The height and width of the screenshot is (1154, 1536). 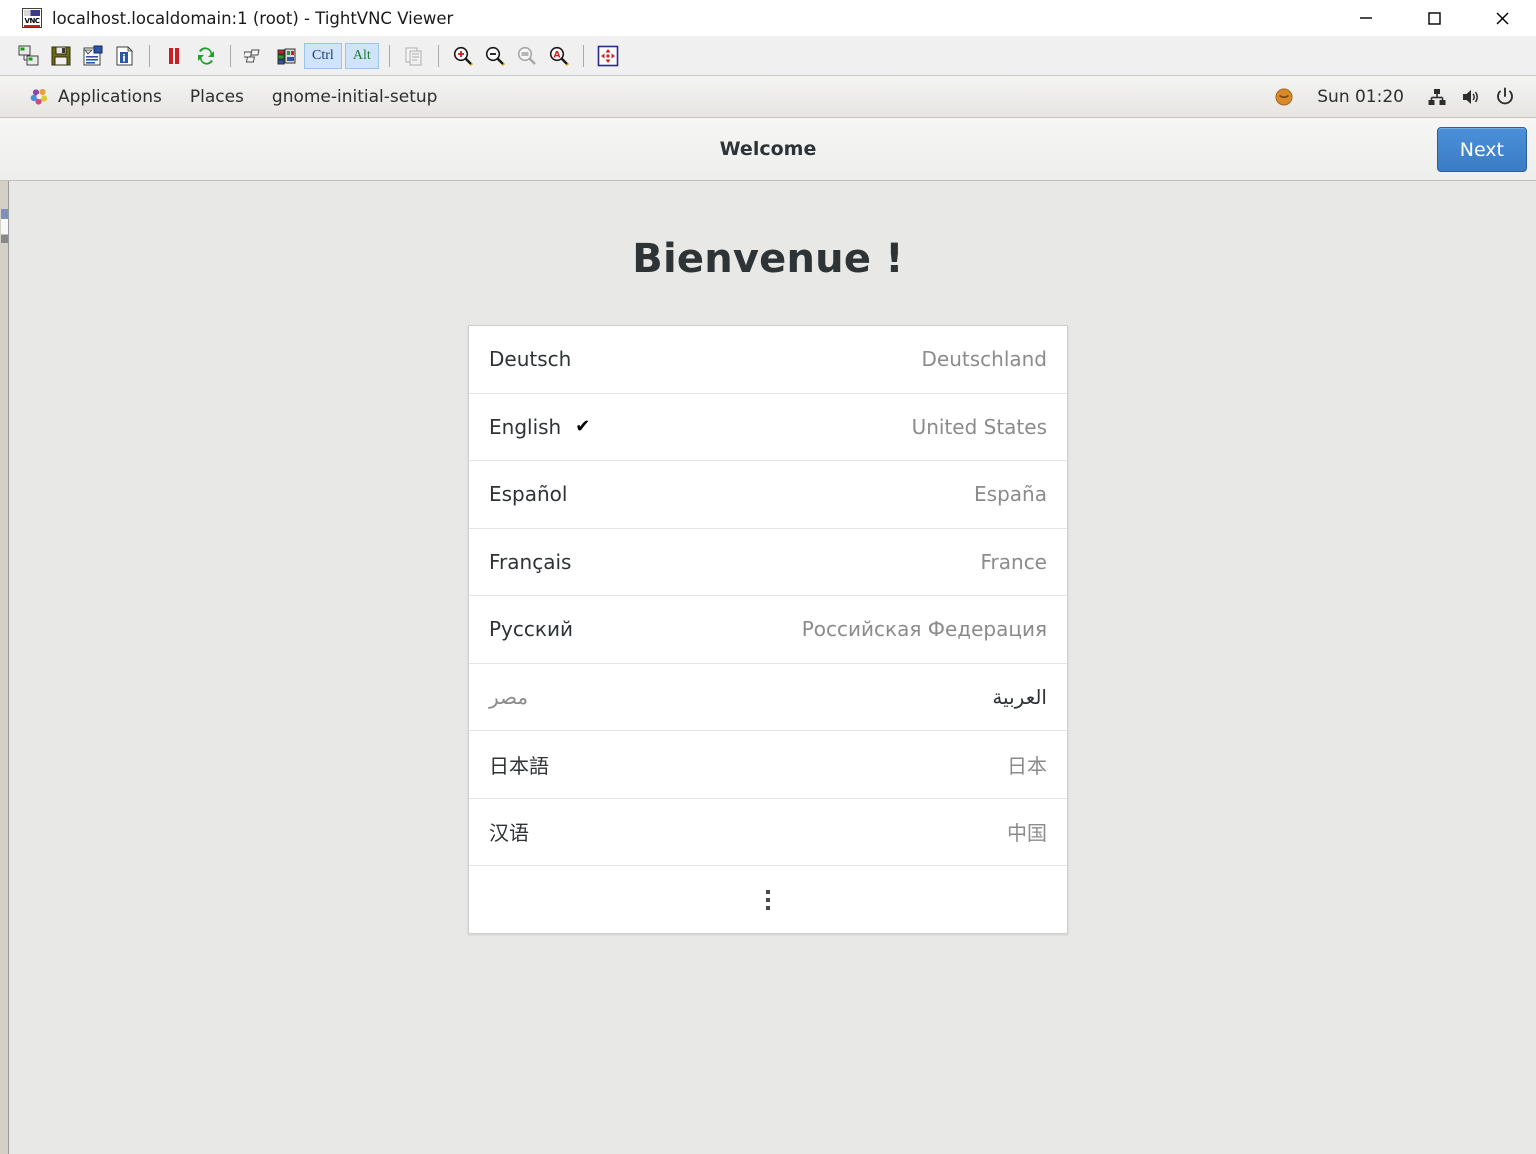 I want to click on svg-text: i, so click(x=123, y=58).